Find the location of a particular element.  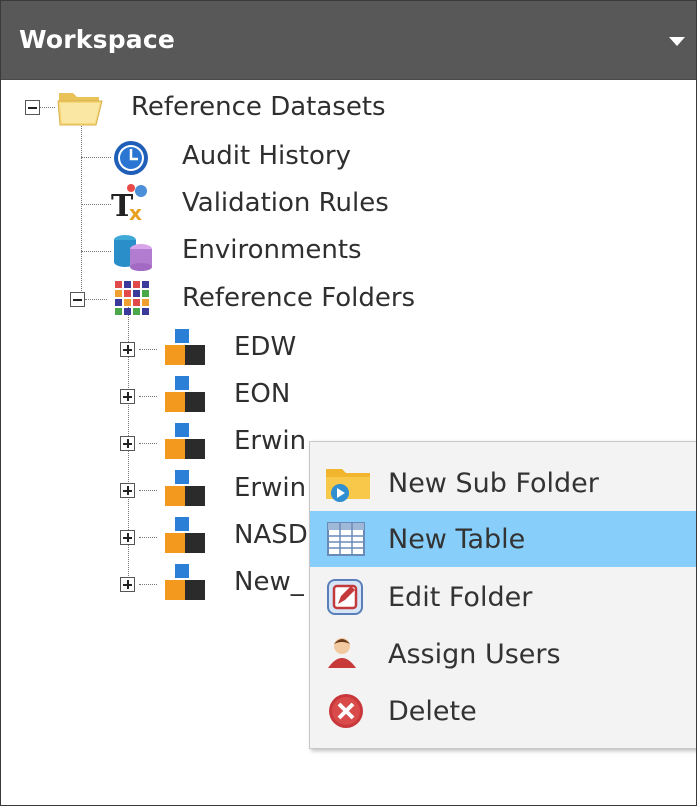

table-icon is located at coordinates (346, 539).